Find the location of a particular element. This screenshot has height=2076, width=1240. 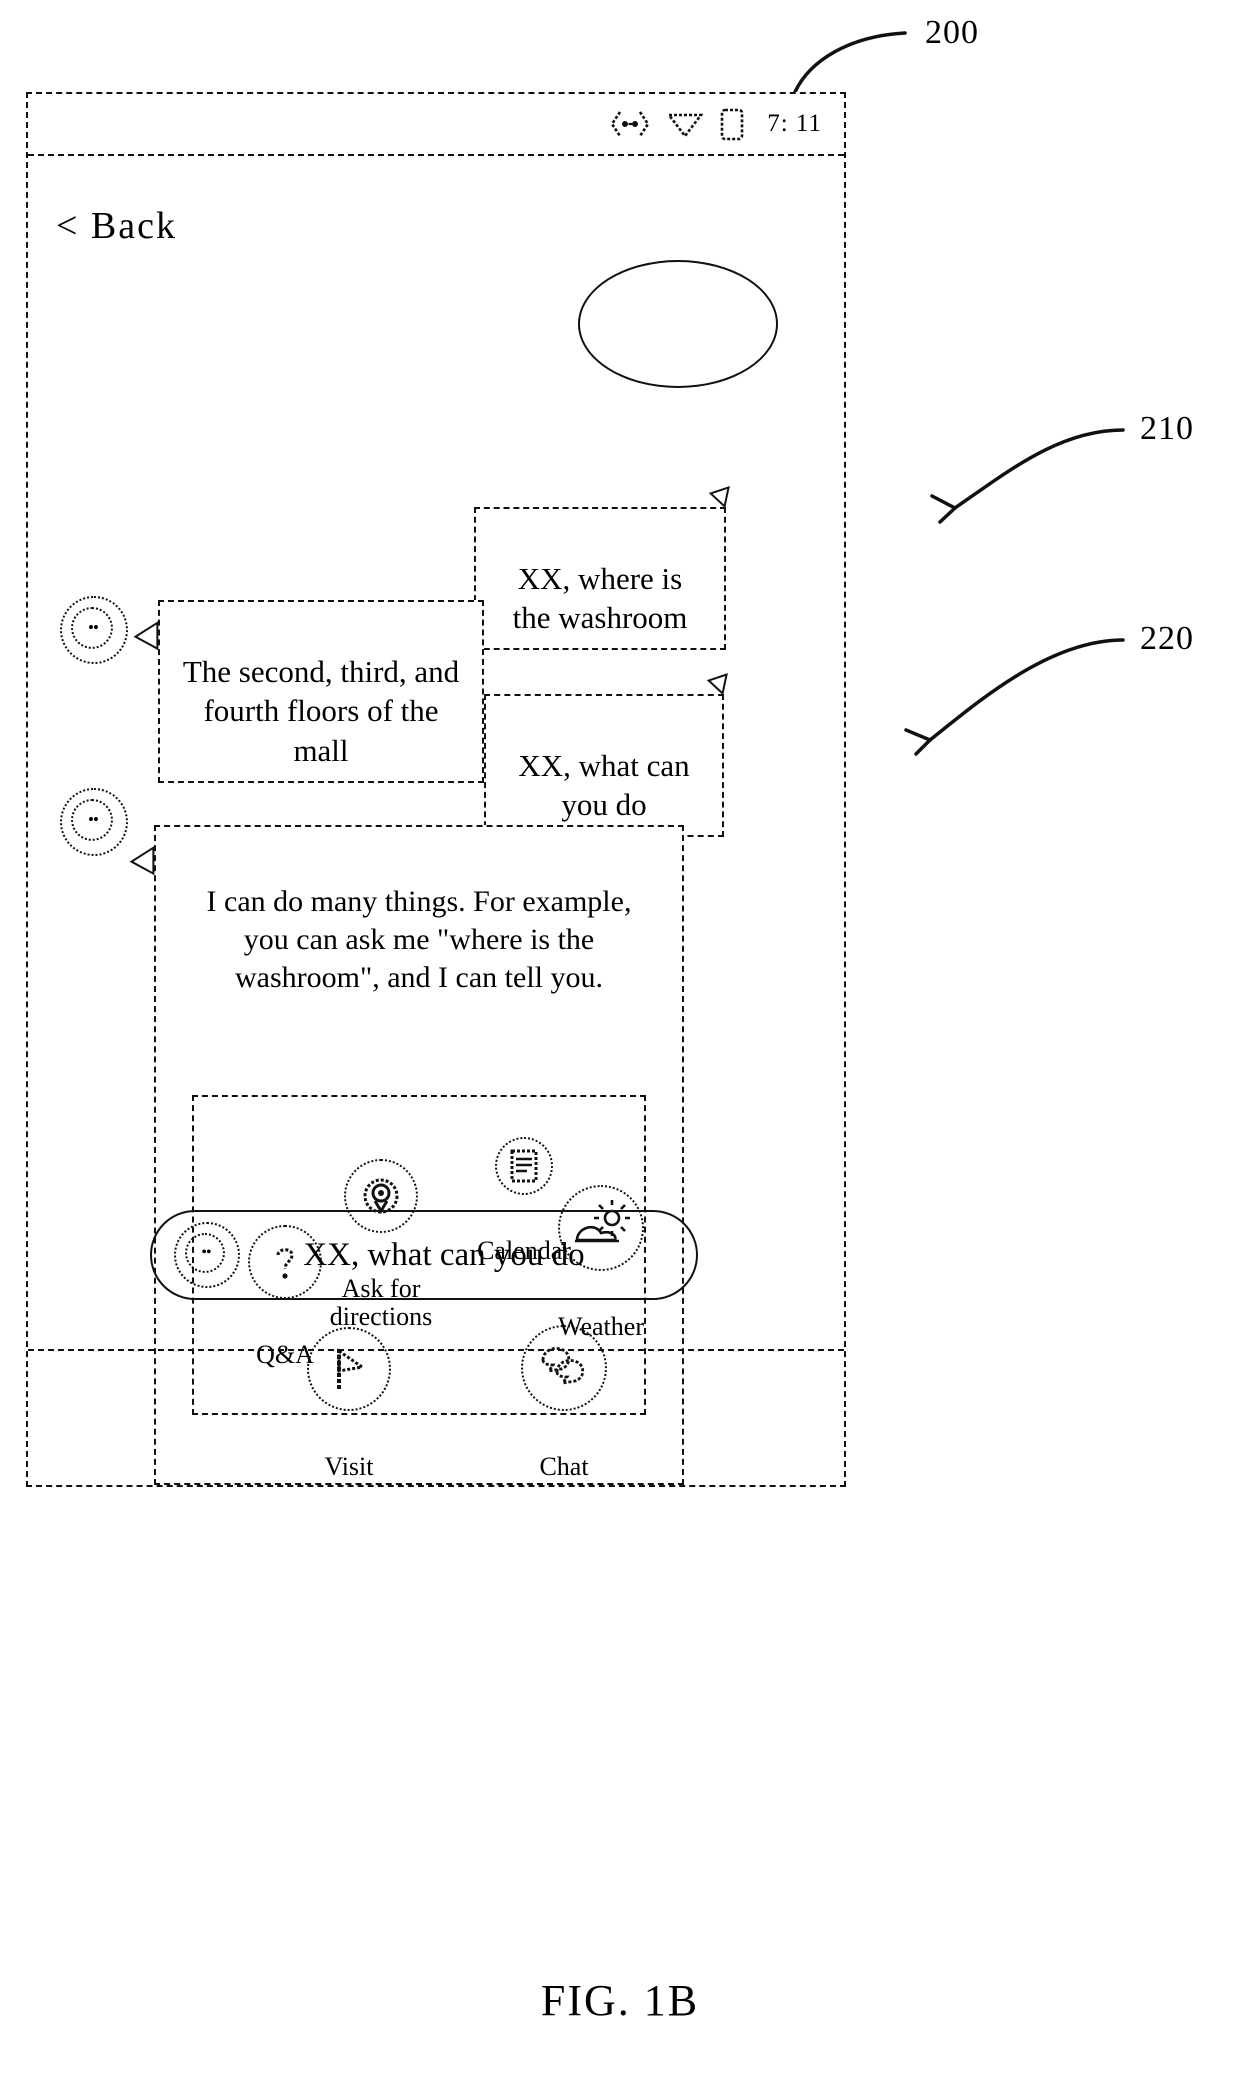

figure-caption: FIG. 1B is located at coordinates (620, 2000).